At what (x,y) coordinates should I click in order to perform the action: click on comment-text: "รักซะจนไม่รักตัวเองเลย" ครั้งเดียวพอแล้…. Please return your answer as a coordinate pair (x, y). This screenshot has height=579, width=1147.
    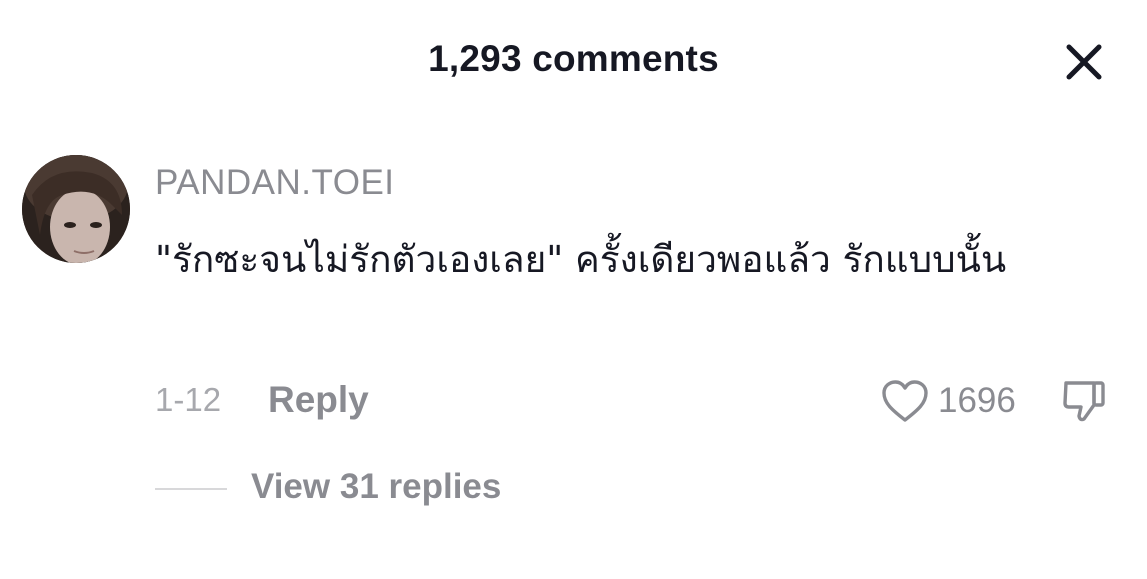
    Looking at the image, I should click on (581, 259).